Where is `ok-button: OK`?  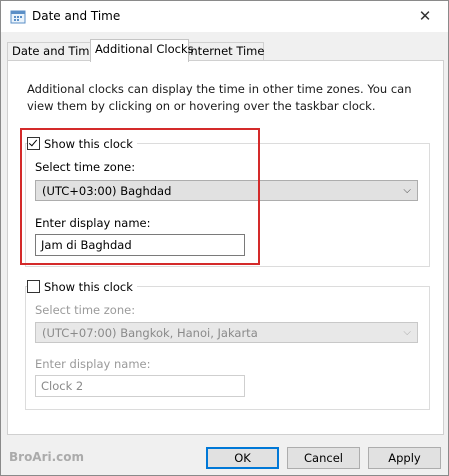
ok-button: OK is located at coordinates (242, 458).